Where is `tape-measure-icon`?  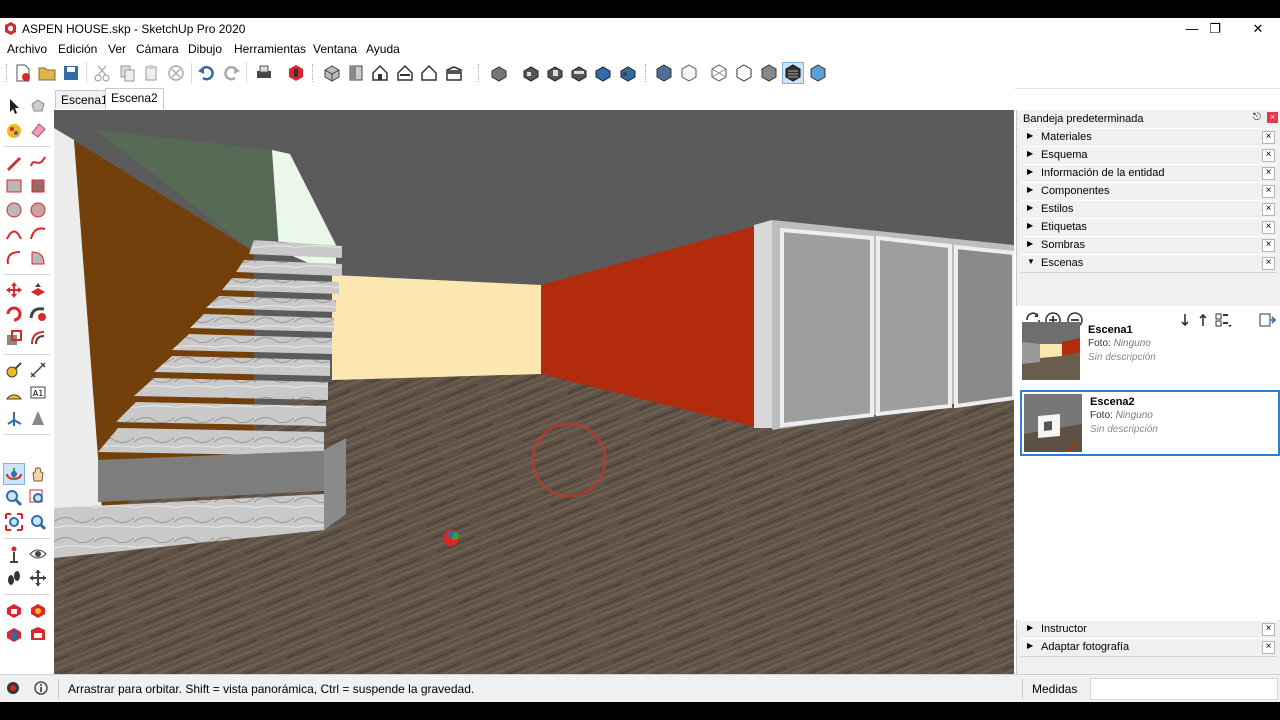
tape-measure-icon is located at coordinates (14, 370).